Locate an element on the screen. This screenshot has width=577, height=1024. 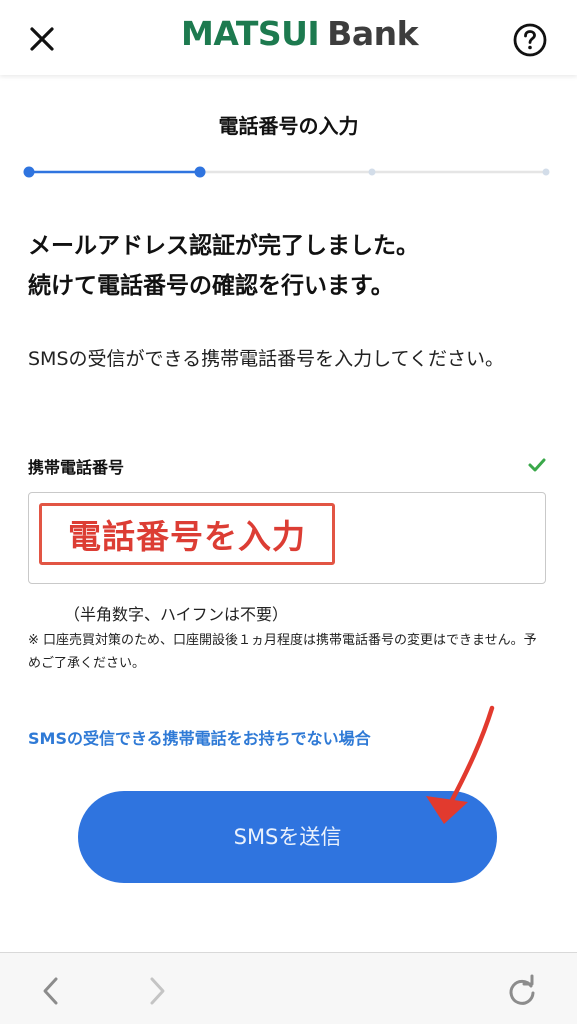
logo-bank-text: Bank is located at coordinates (373, 33).